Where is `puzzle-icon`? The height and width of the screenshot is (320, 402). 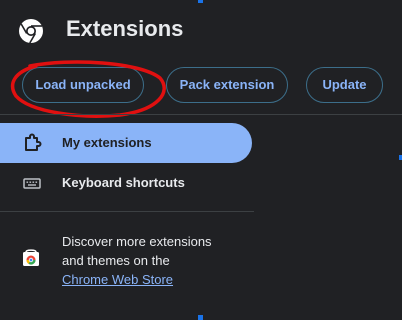
puzzle-icon is located at coordinates (33, 142).